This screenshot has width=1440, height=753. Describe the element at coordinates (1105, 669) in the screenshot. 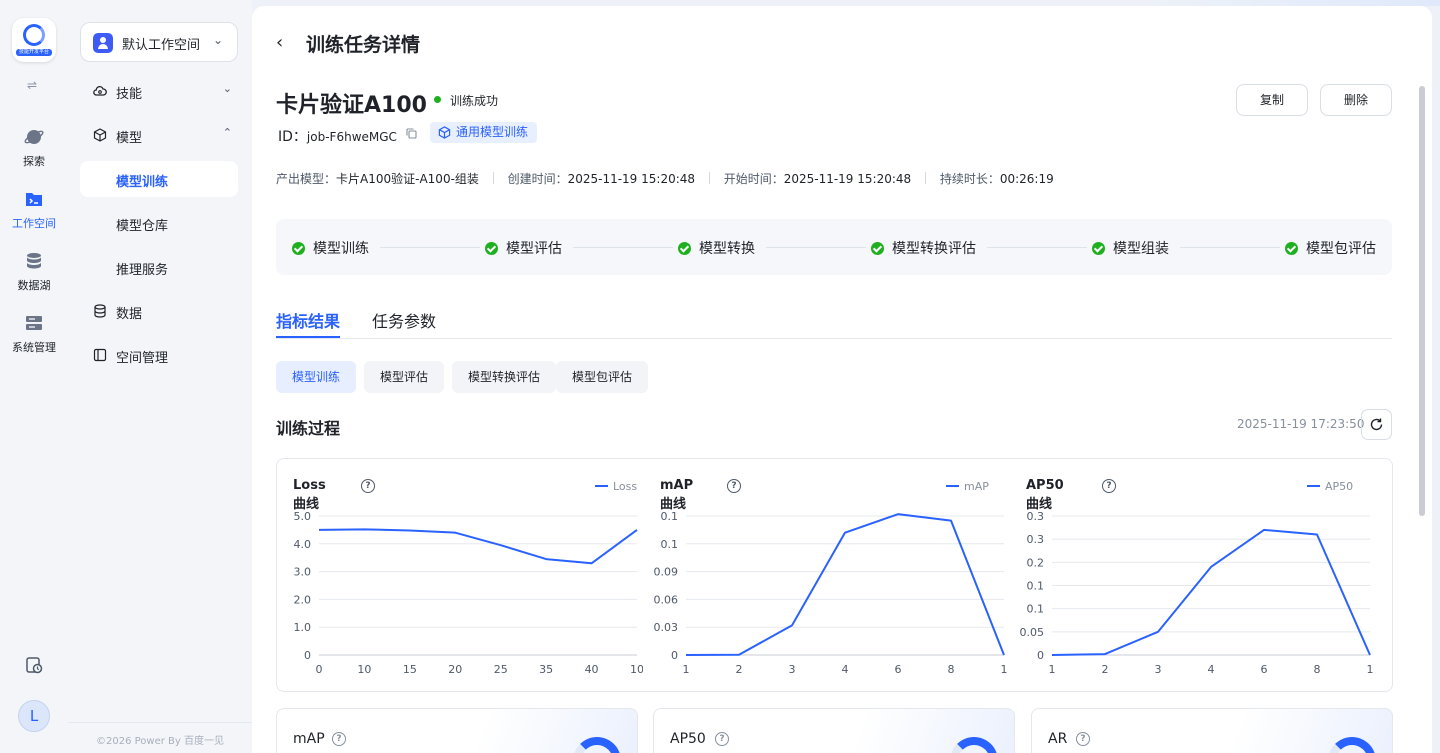

I see `x-tick-label: 2` at that location.